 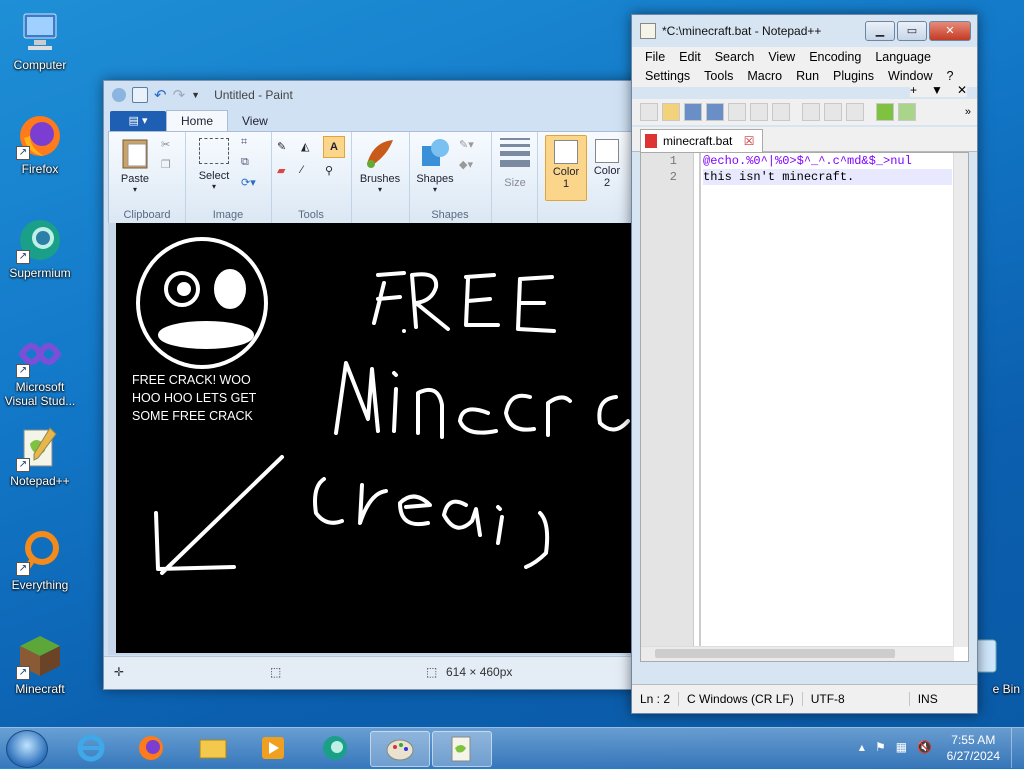 What do you see at coordinates (690, 57) in the screenshot?
I see `menu-edit: Edit` at bounding box center [690, 57].